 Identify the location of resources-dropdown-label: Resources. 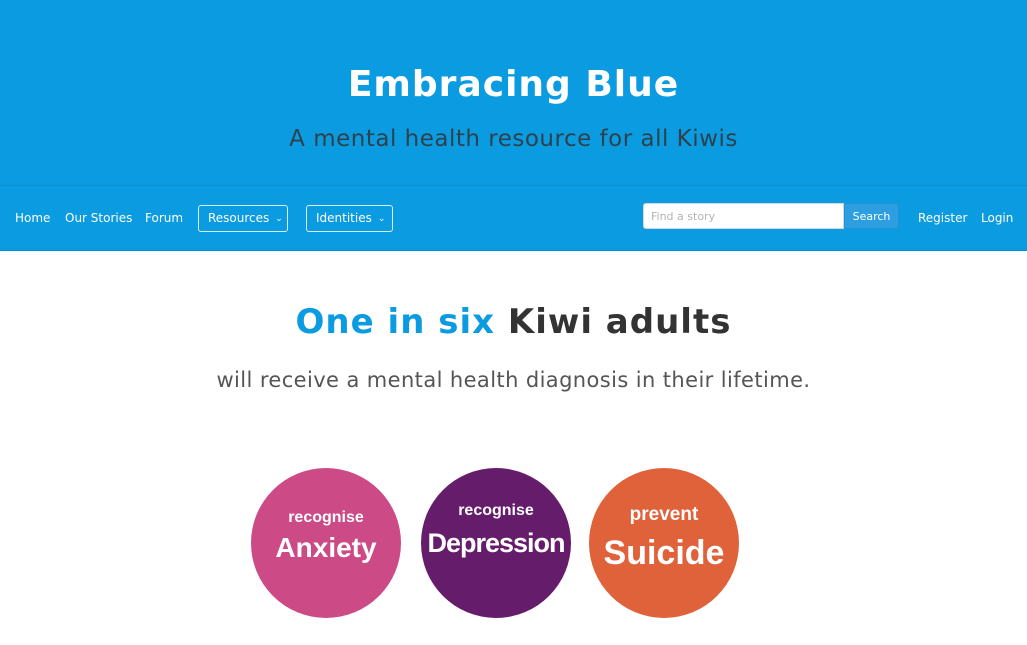
(239, 218).